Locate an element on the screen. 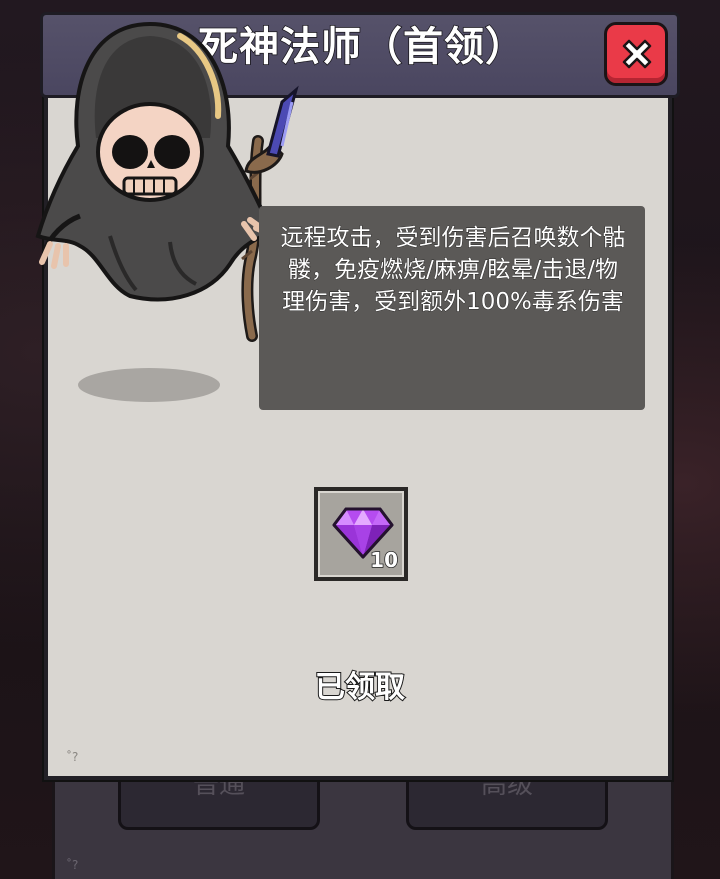 The image size is (720, 879). reward-count: 10 is located at coordinates (383, 560).